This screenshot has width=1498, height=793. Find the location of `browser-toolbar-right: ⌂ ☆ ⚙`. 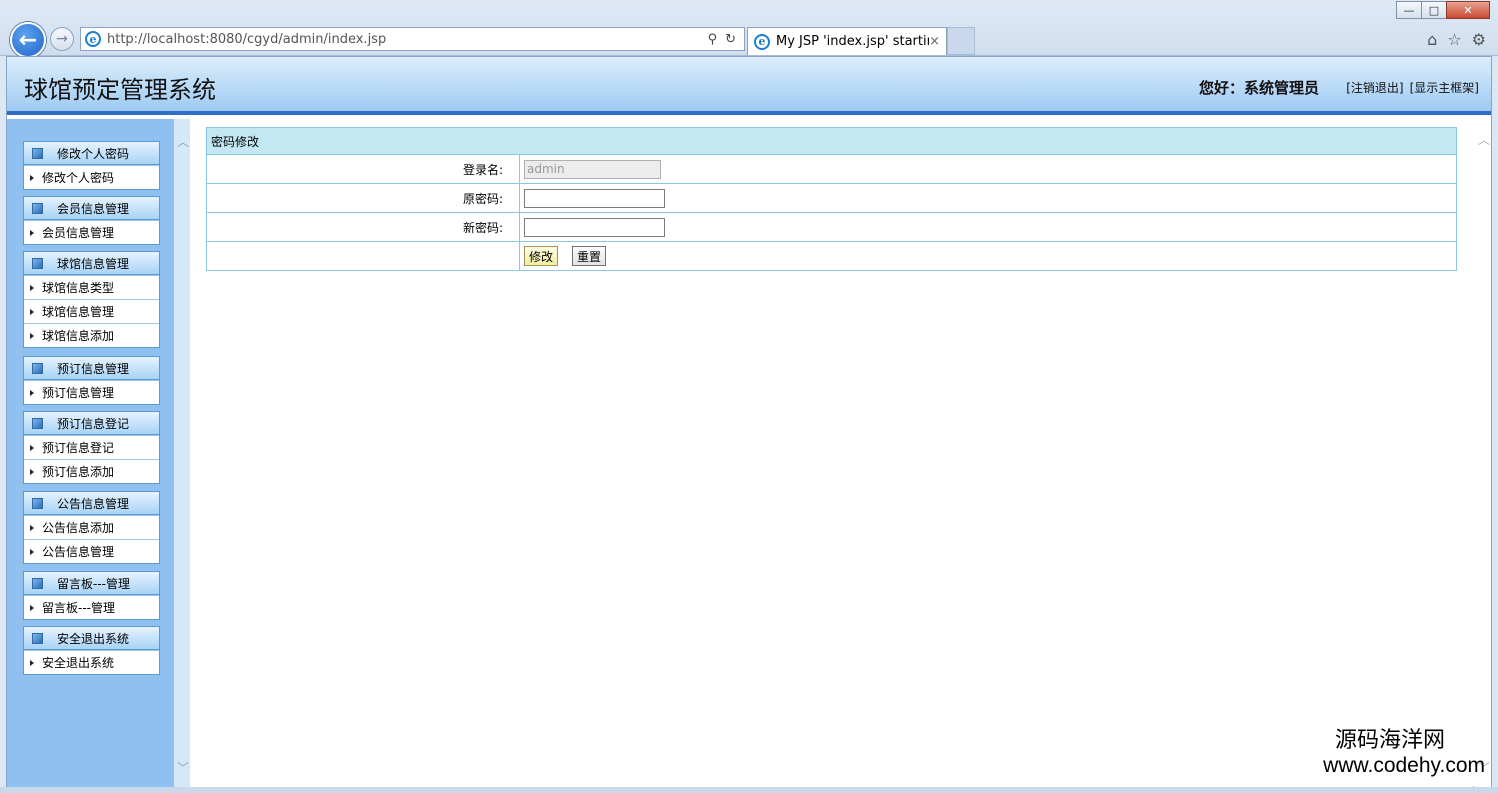

browser-toolbar-right: ⌂ ☆ ⚙ is located at coordinates (1456, 39).